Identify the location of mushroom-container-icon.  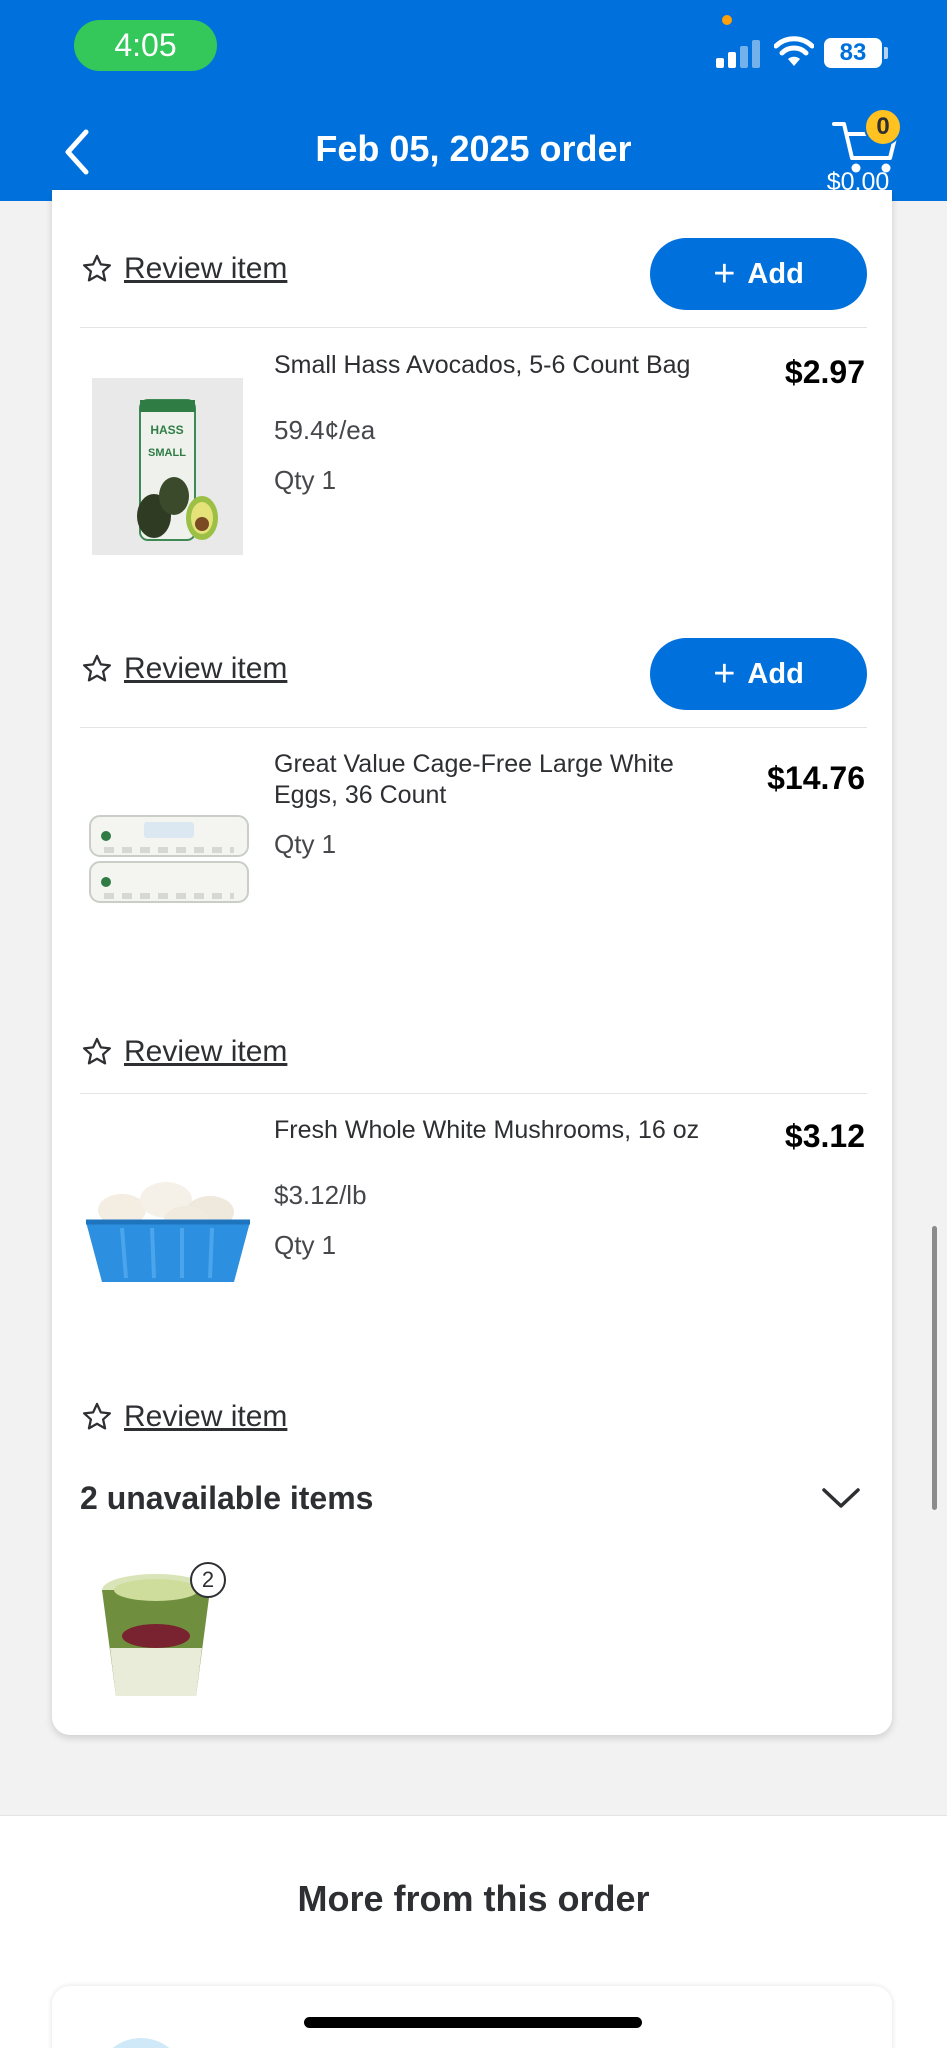
(168, 1232).